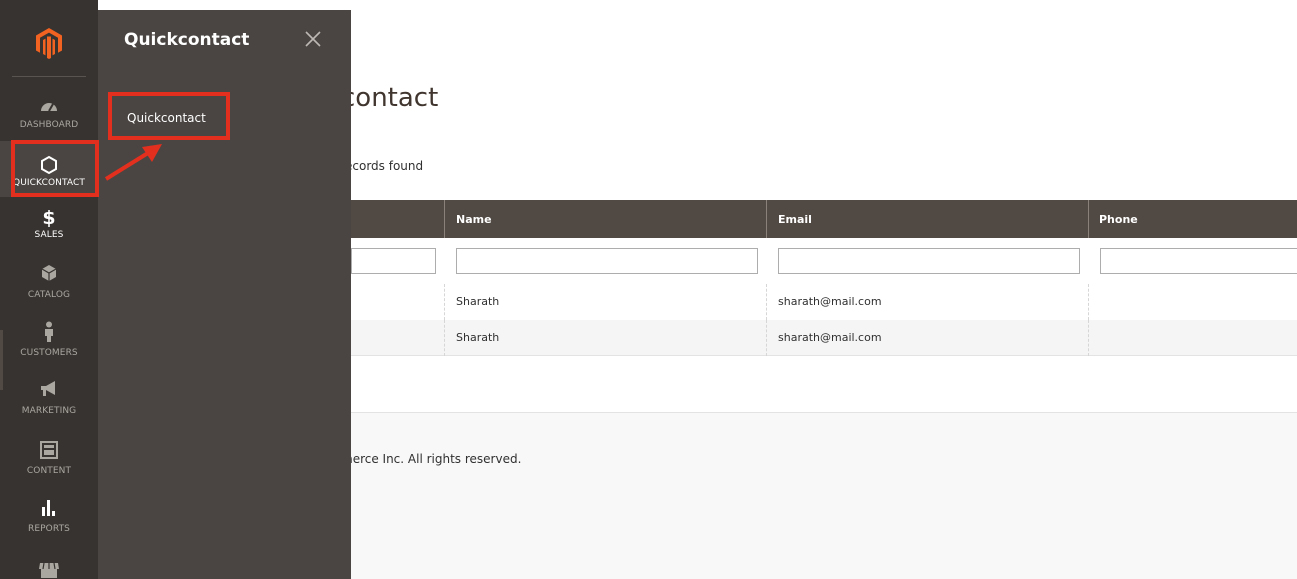 The height and width of the screenshot is (579, 1297). Describe the element at coordinates (49, 76) in the screenshot. I see `logo-divider` at that location.